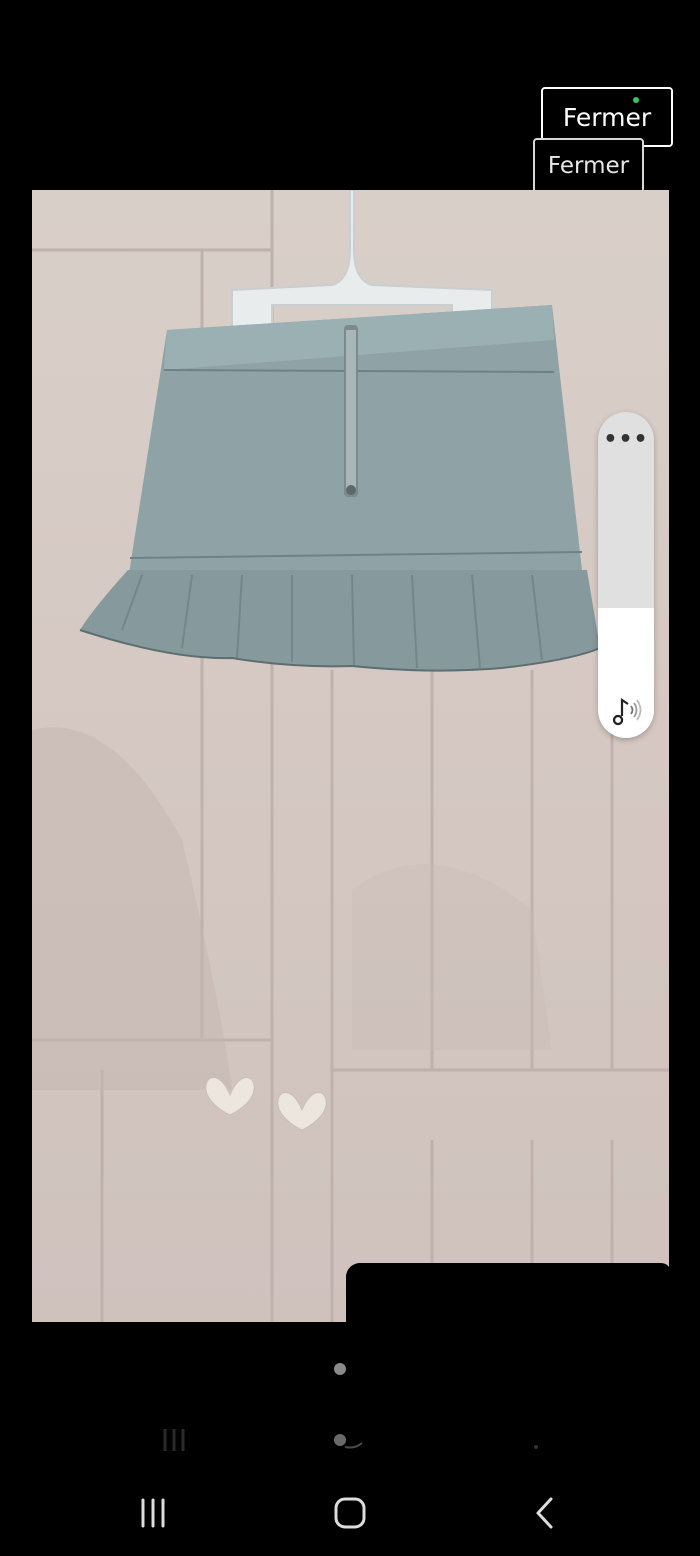 The height and width of the screenshot is (1556, 700). Describe the element at coordinates (626, 575) in the screenshot. I see `volume-panel: •••` at that location.